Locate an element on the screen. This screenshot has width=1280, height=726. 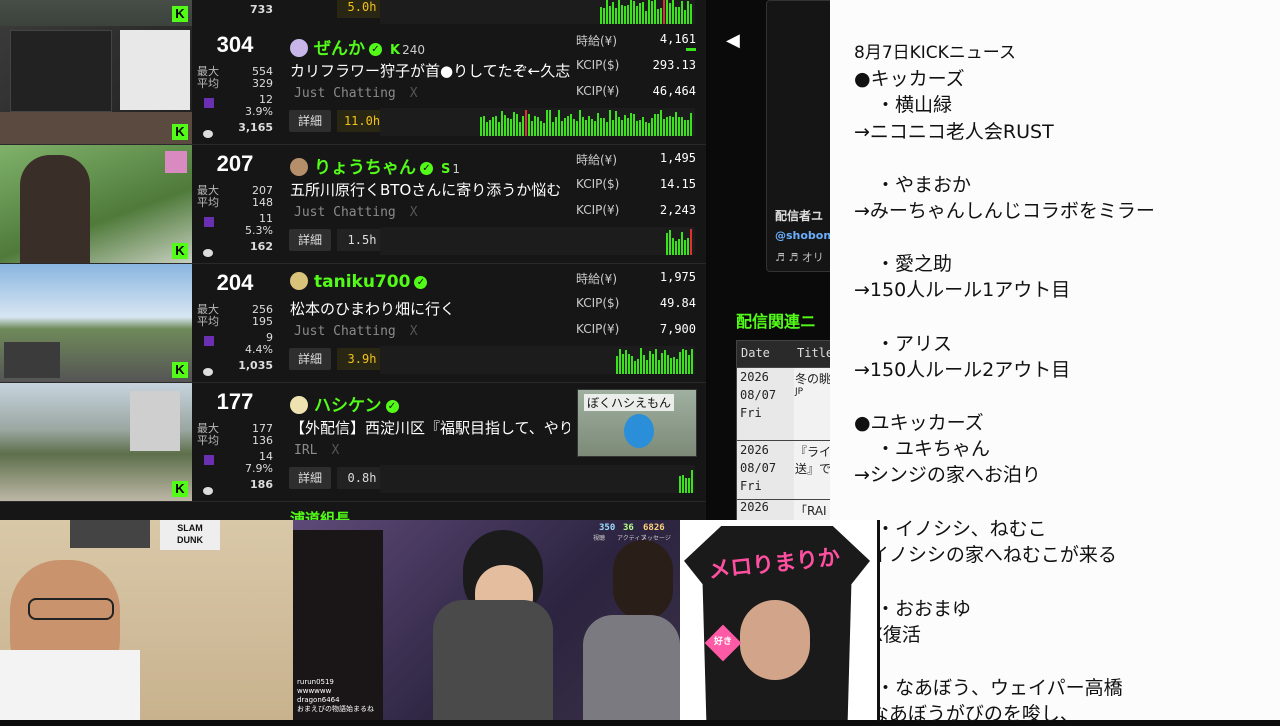
stream-title: 五所川原行くBTOさんに寄り添うか悩む is located at coordinates (430, 189).